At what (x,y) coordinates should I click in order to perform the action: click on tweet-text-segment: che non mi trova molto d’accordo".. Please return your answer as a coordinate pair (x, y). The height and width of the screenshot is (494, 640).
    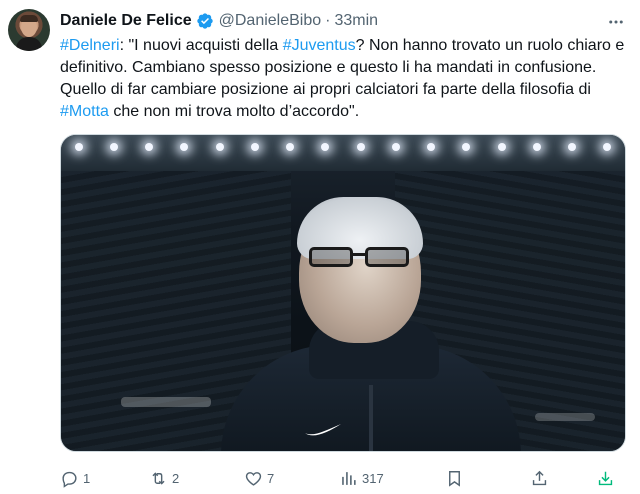
    Looking at the image, I should click on (234, 111).